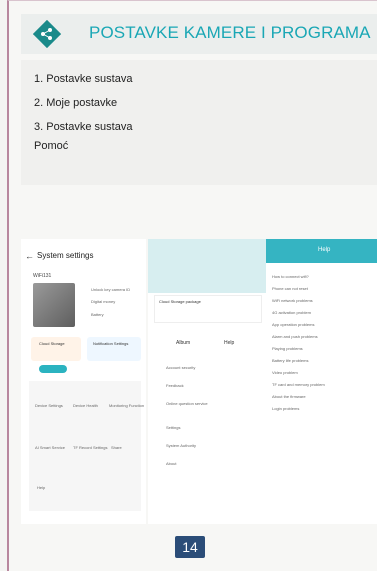  I want to click on menu-item: Online question service, so click(187, 403).